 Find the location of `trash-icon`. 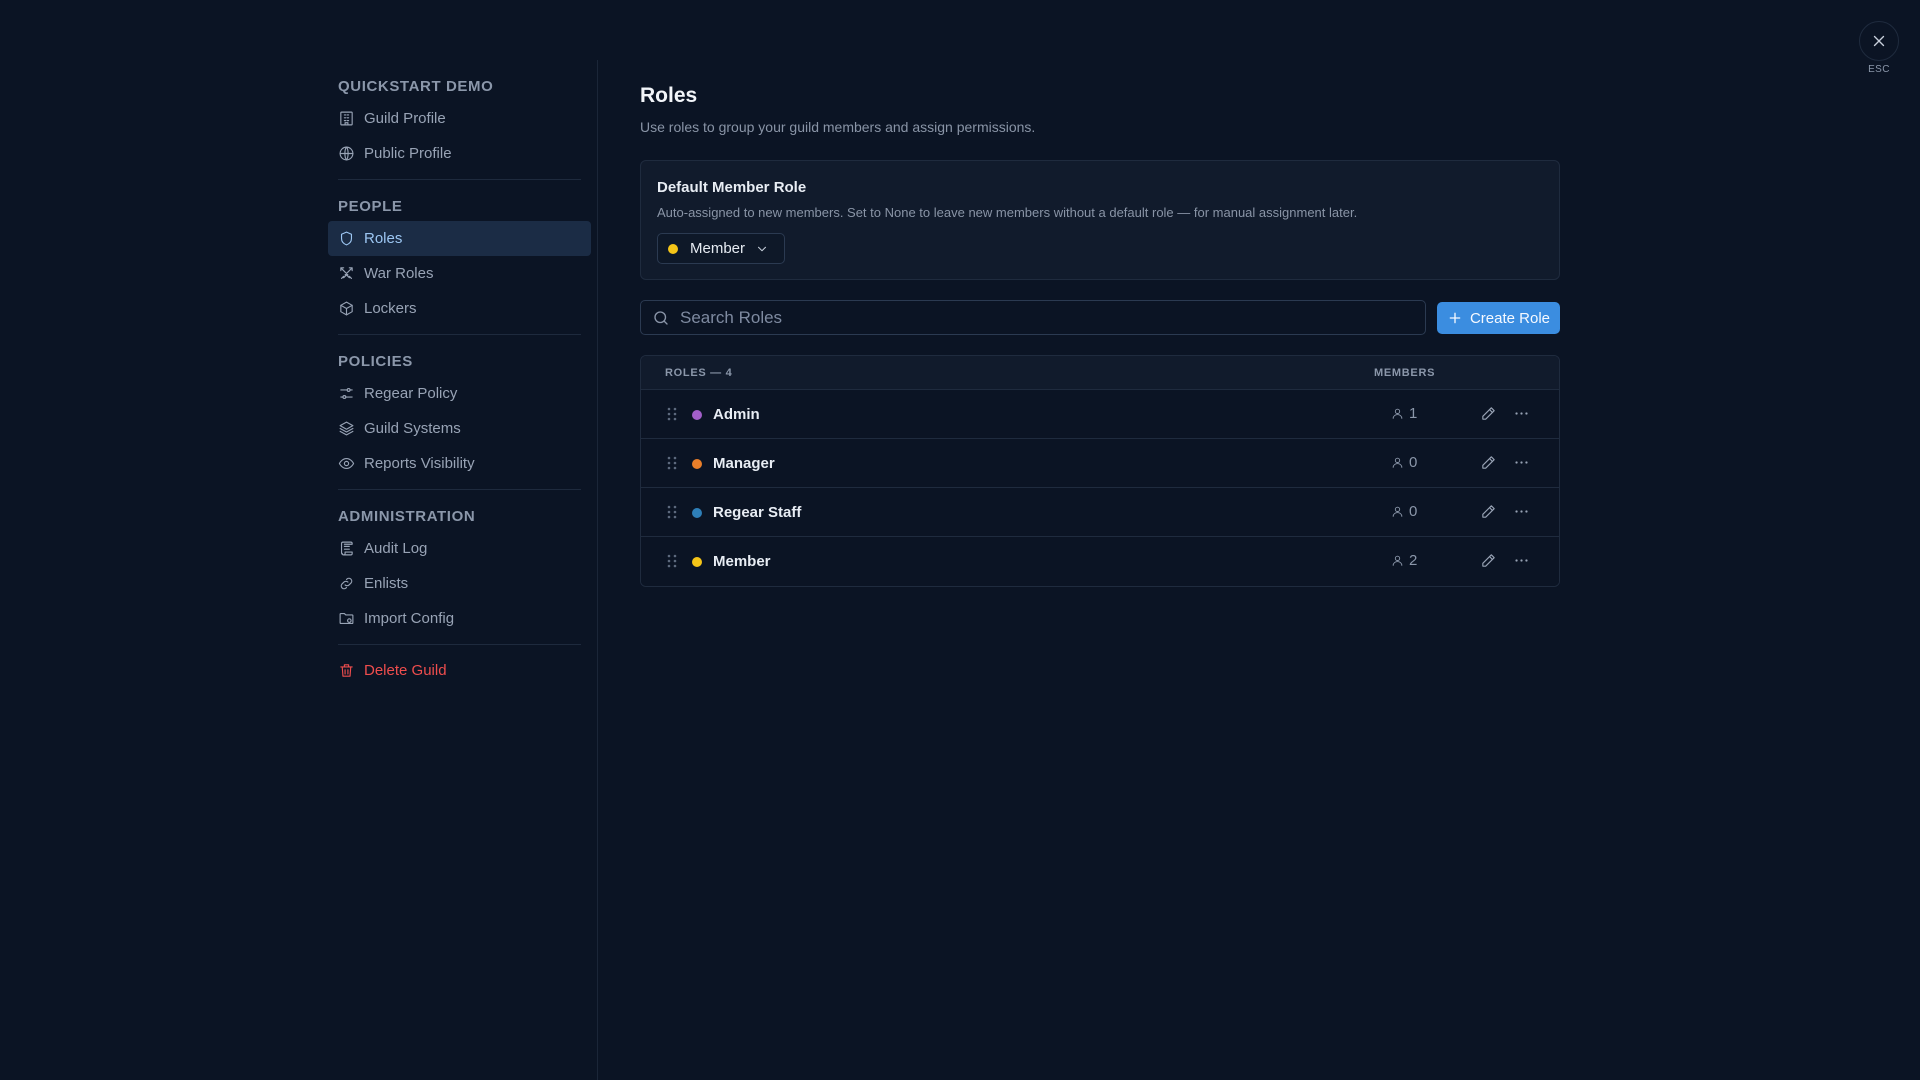

trash-icon is located at coordinates (346, 670).